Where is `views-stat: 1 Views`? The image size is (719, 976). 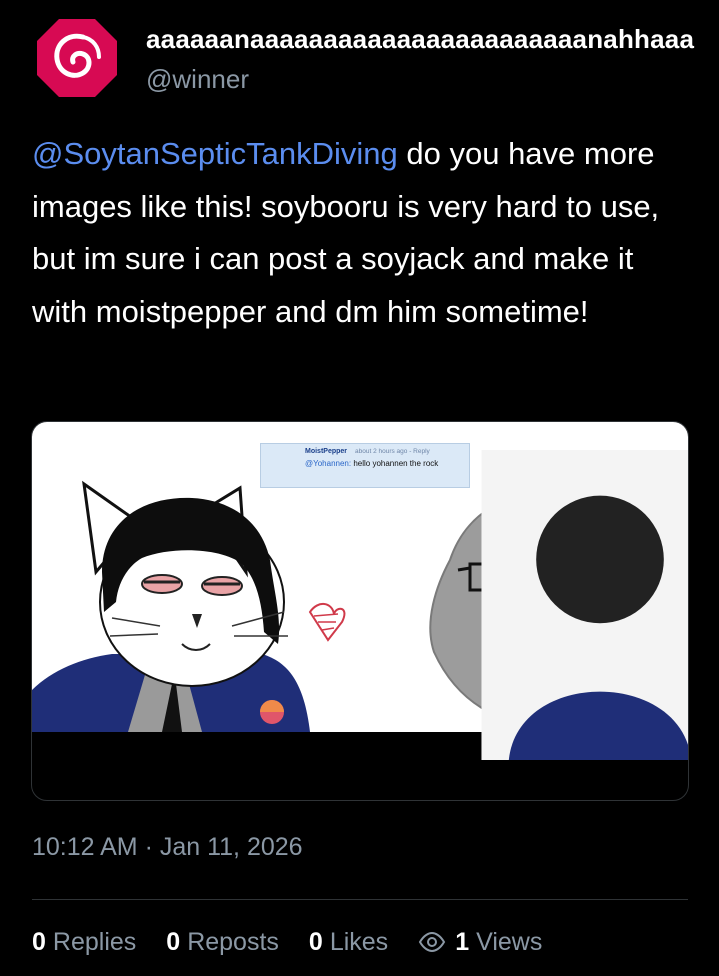
views-stat: 1 Views is located at coordinates (480, 942).